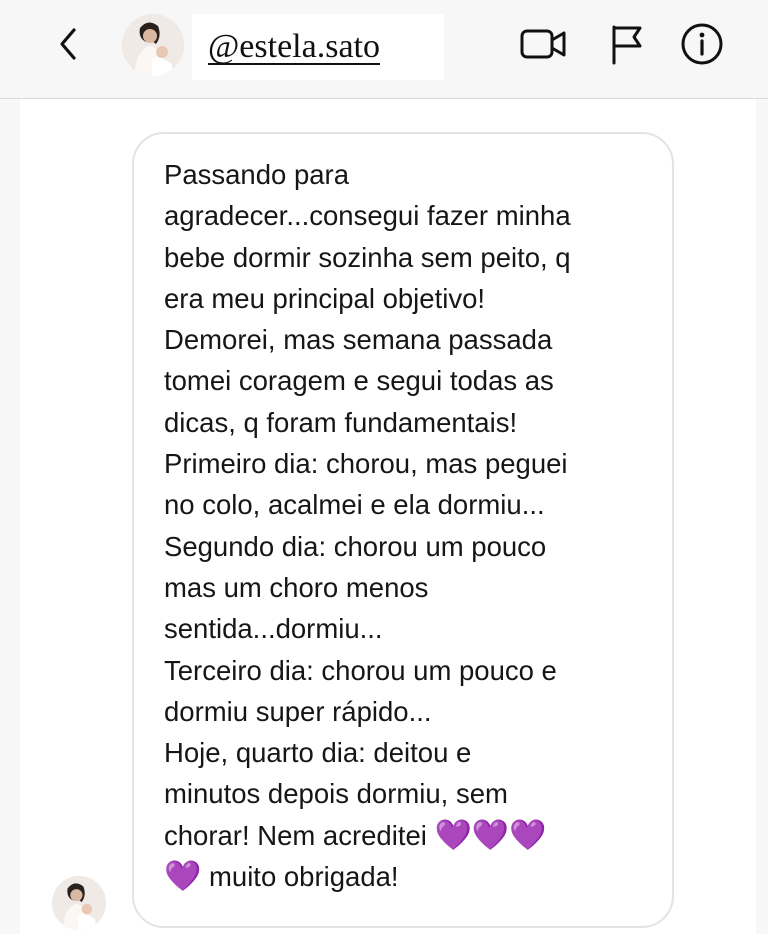  I want to click on report-button, so click(626, 46).